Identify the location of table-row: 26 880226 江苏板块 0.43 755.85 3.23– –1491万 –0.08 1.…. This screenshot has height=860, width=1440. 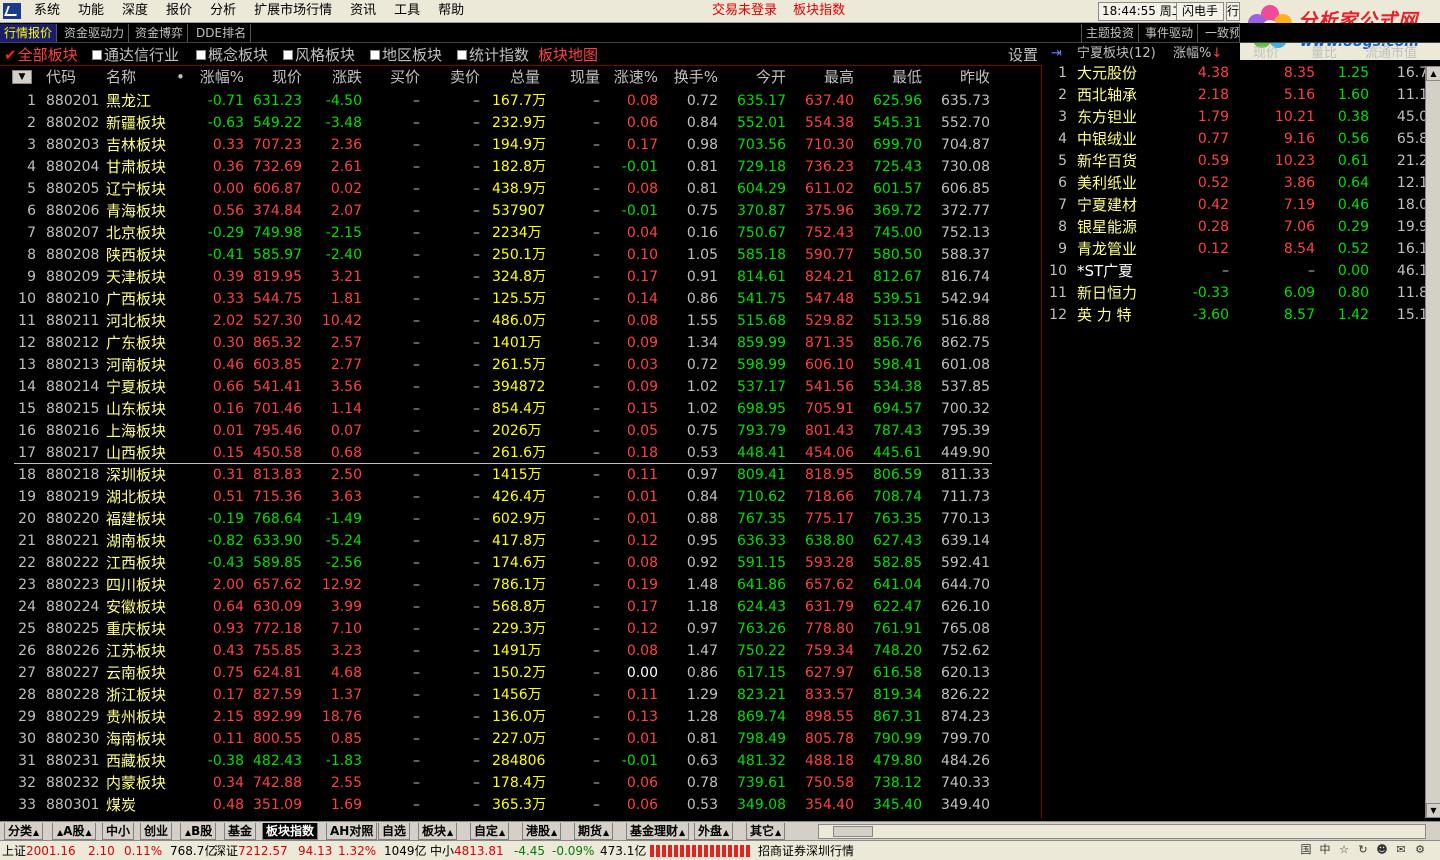
(520, 651).